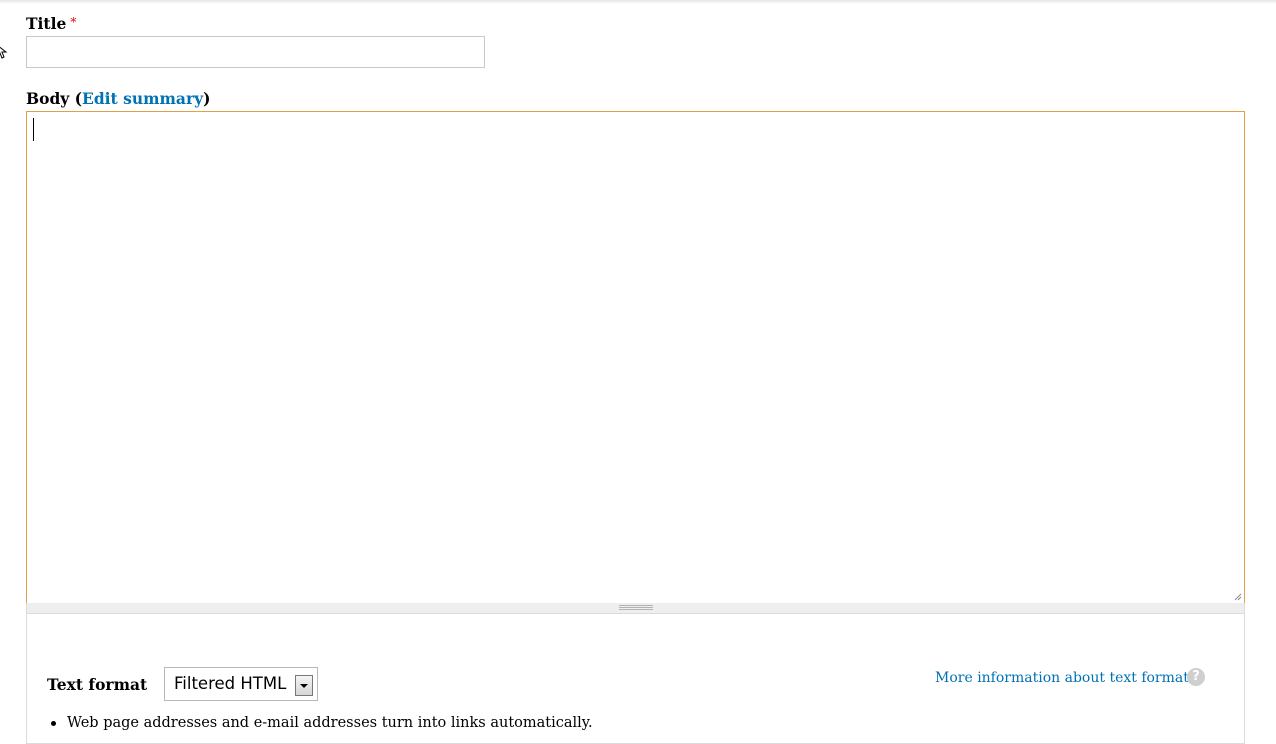 Image resolution: width=1276 pixels, height=744 pixels. I want to click on text-format-selected: Filtered HTML, so click(230, 683).